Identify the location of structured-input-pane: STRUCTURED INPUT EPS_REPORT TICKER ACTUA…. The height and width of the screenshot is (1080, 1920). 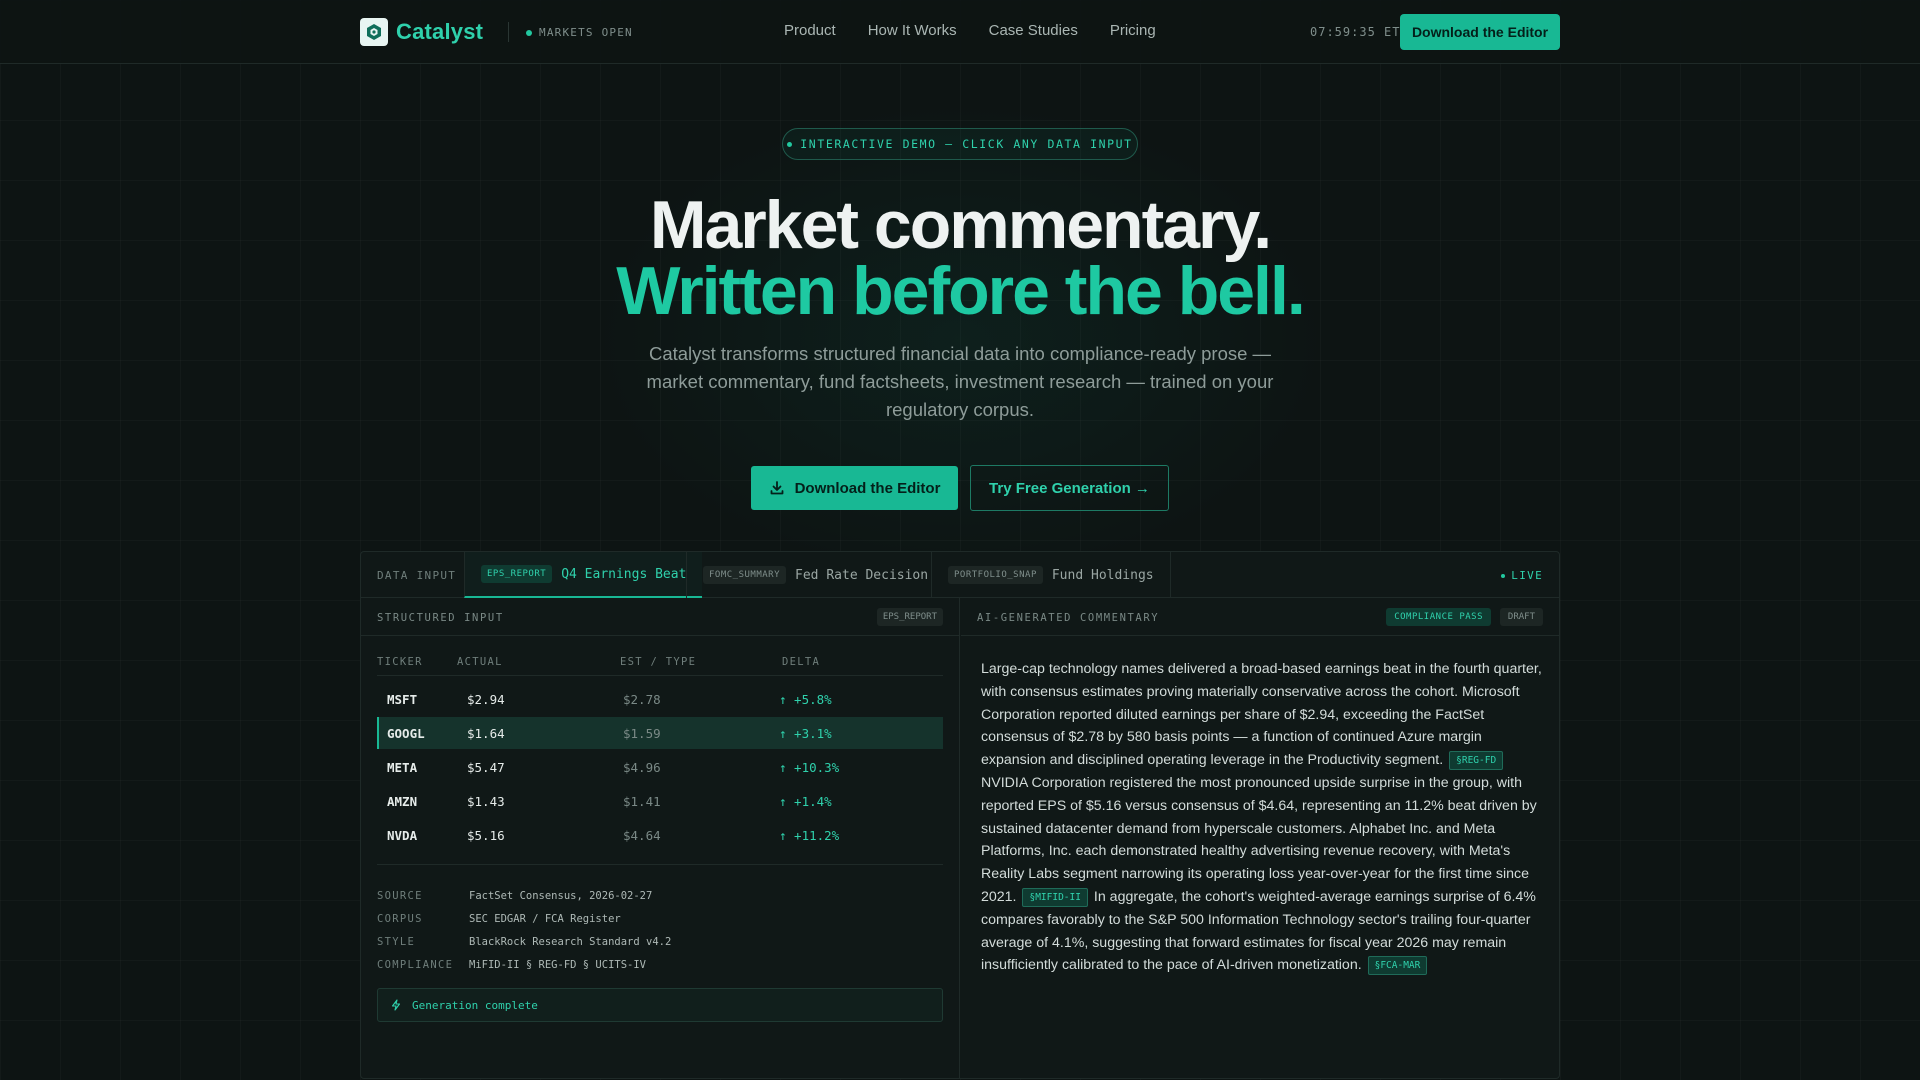
(660, 838).